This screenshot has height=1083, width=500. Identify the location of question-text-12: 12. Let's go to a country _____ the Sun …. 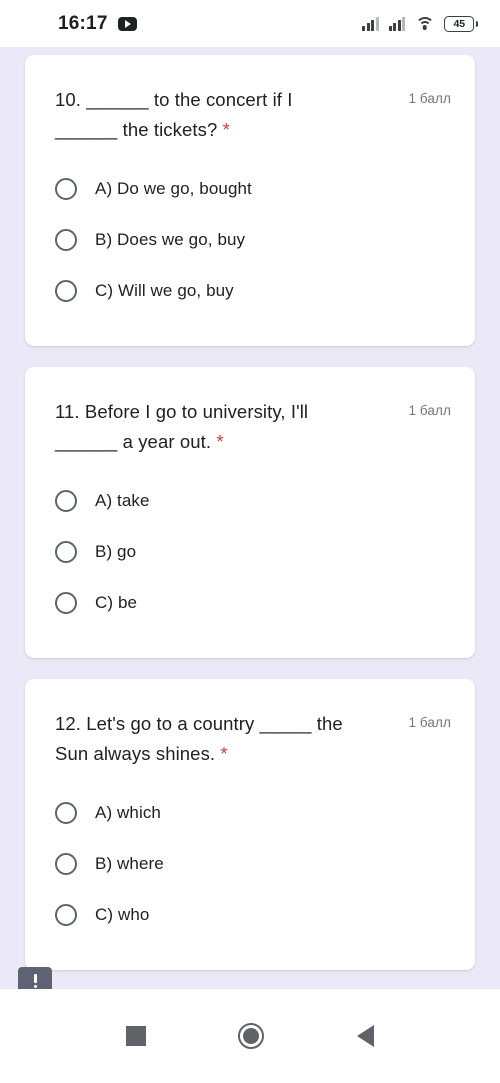
(231, 739).